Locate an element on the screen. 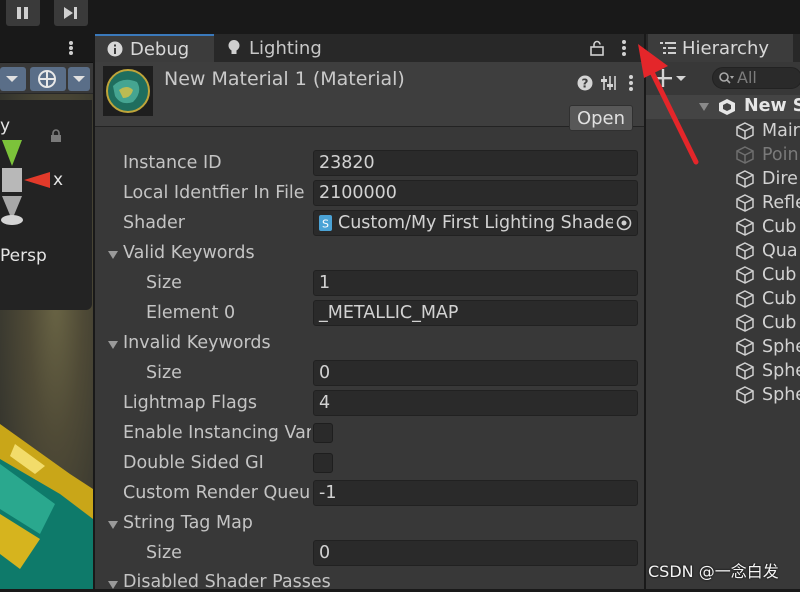  preset-sliders-icon is located at coordinates (609, 83).